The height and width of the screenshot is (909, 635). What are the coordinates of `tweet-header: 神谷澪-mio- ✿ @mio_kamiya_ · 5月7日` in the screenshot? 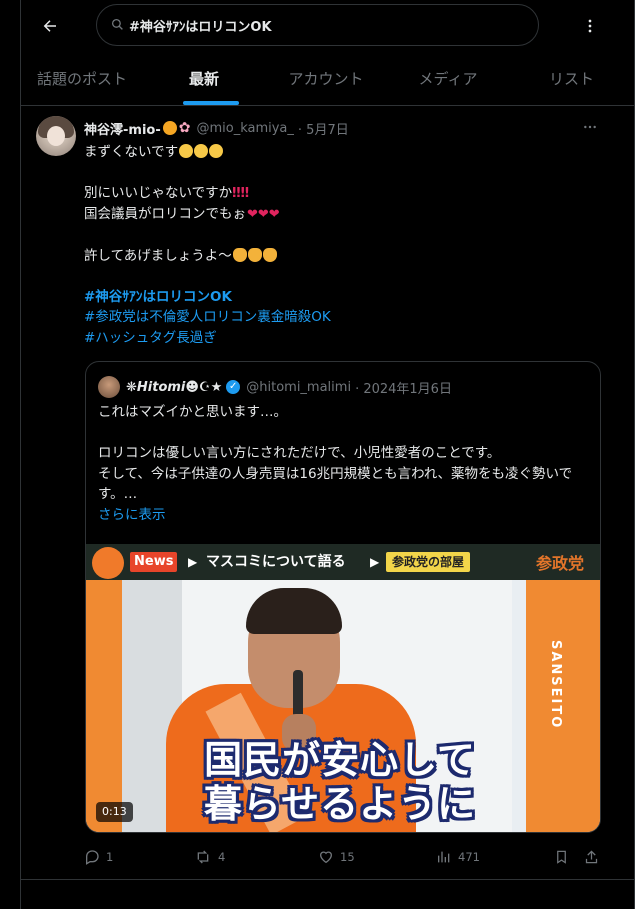 It's located at (216, 128).